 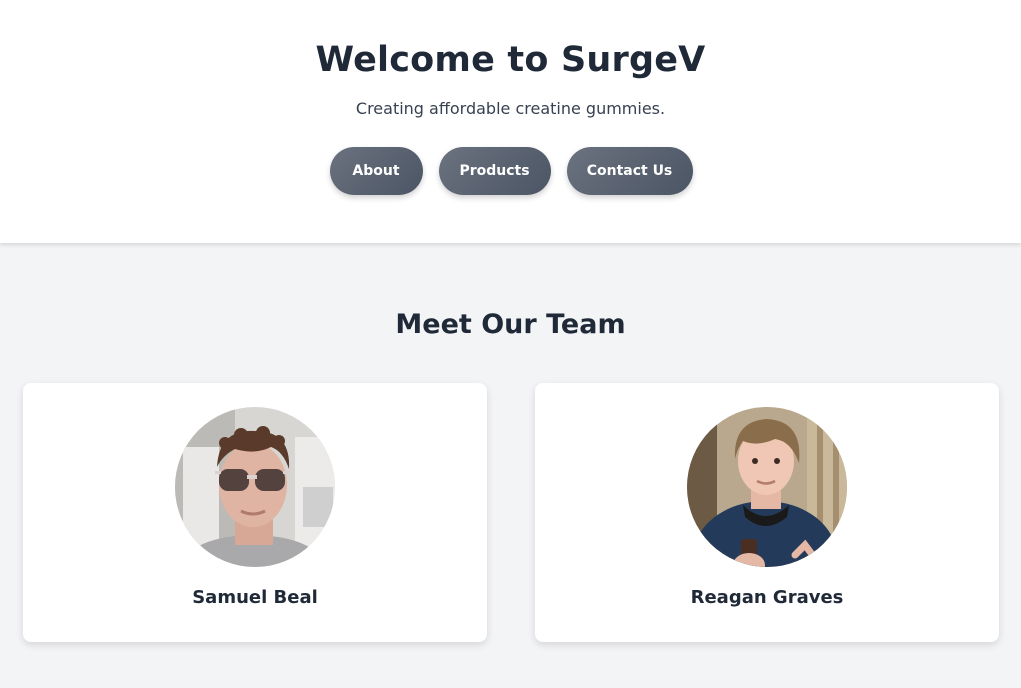 I want to click on team-heading: Meet Our Team, so click(x=510, y=324).